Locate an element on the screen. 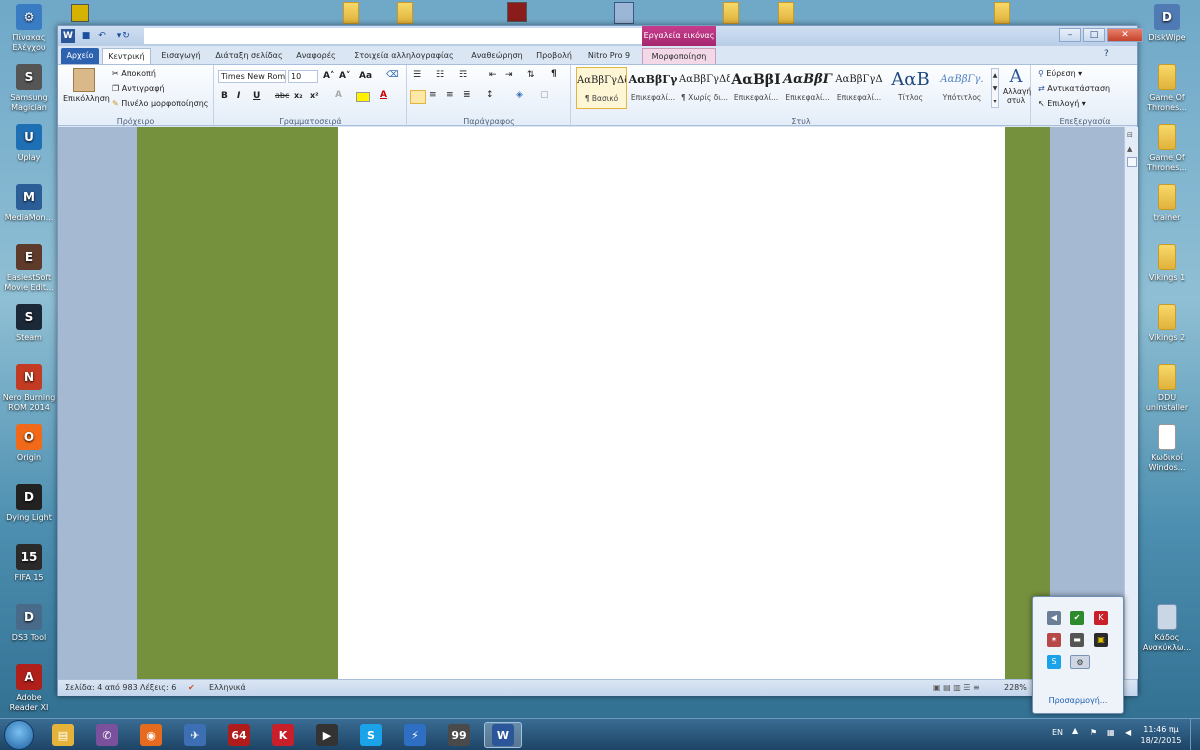 The image size is (1200, 750). clock: 11:46 πμ 18/2/2015 is located at coordinates (1161, 735).